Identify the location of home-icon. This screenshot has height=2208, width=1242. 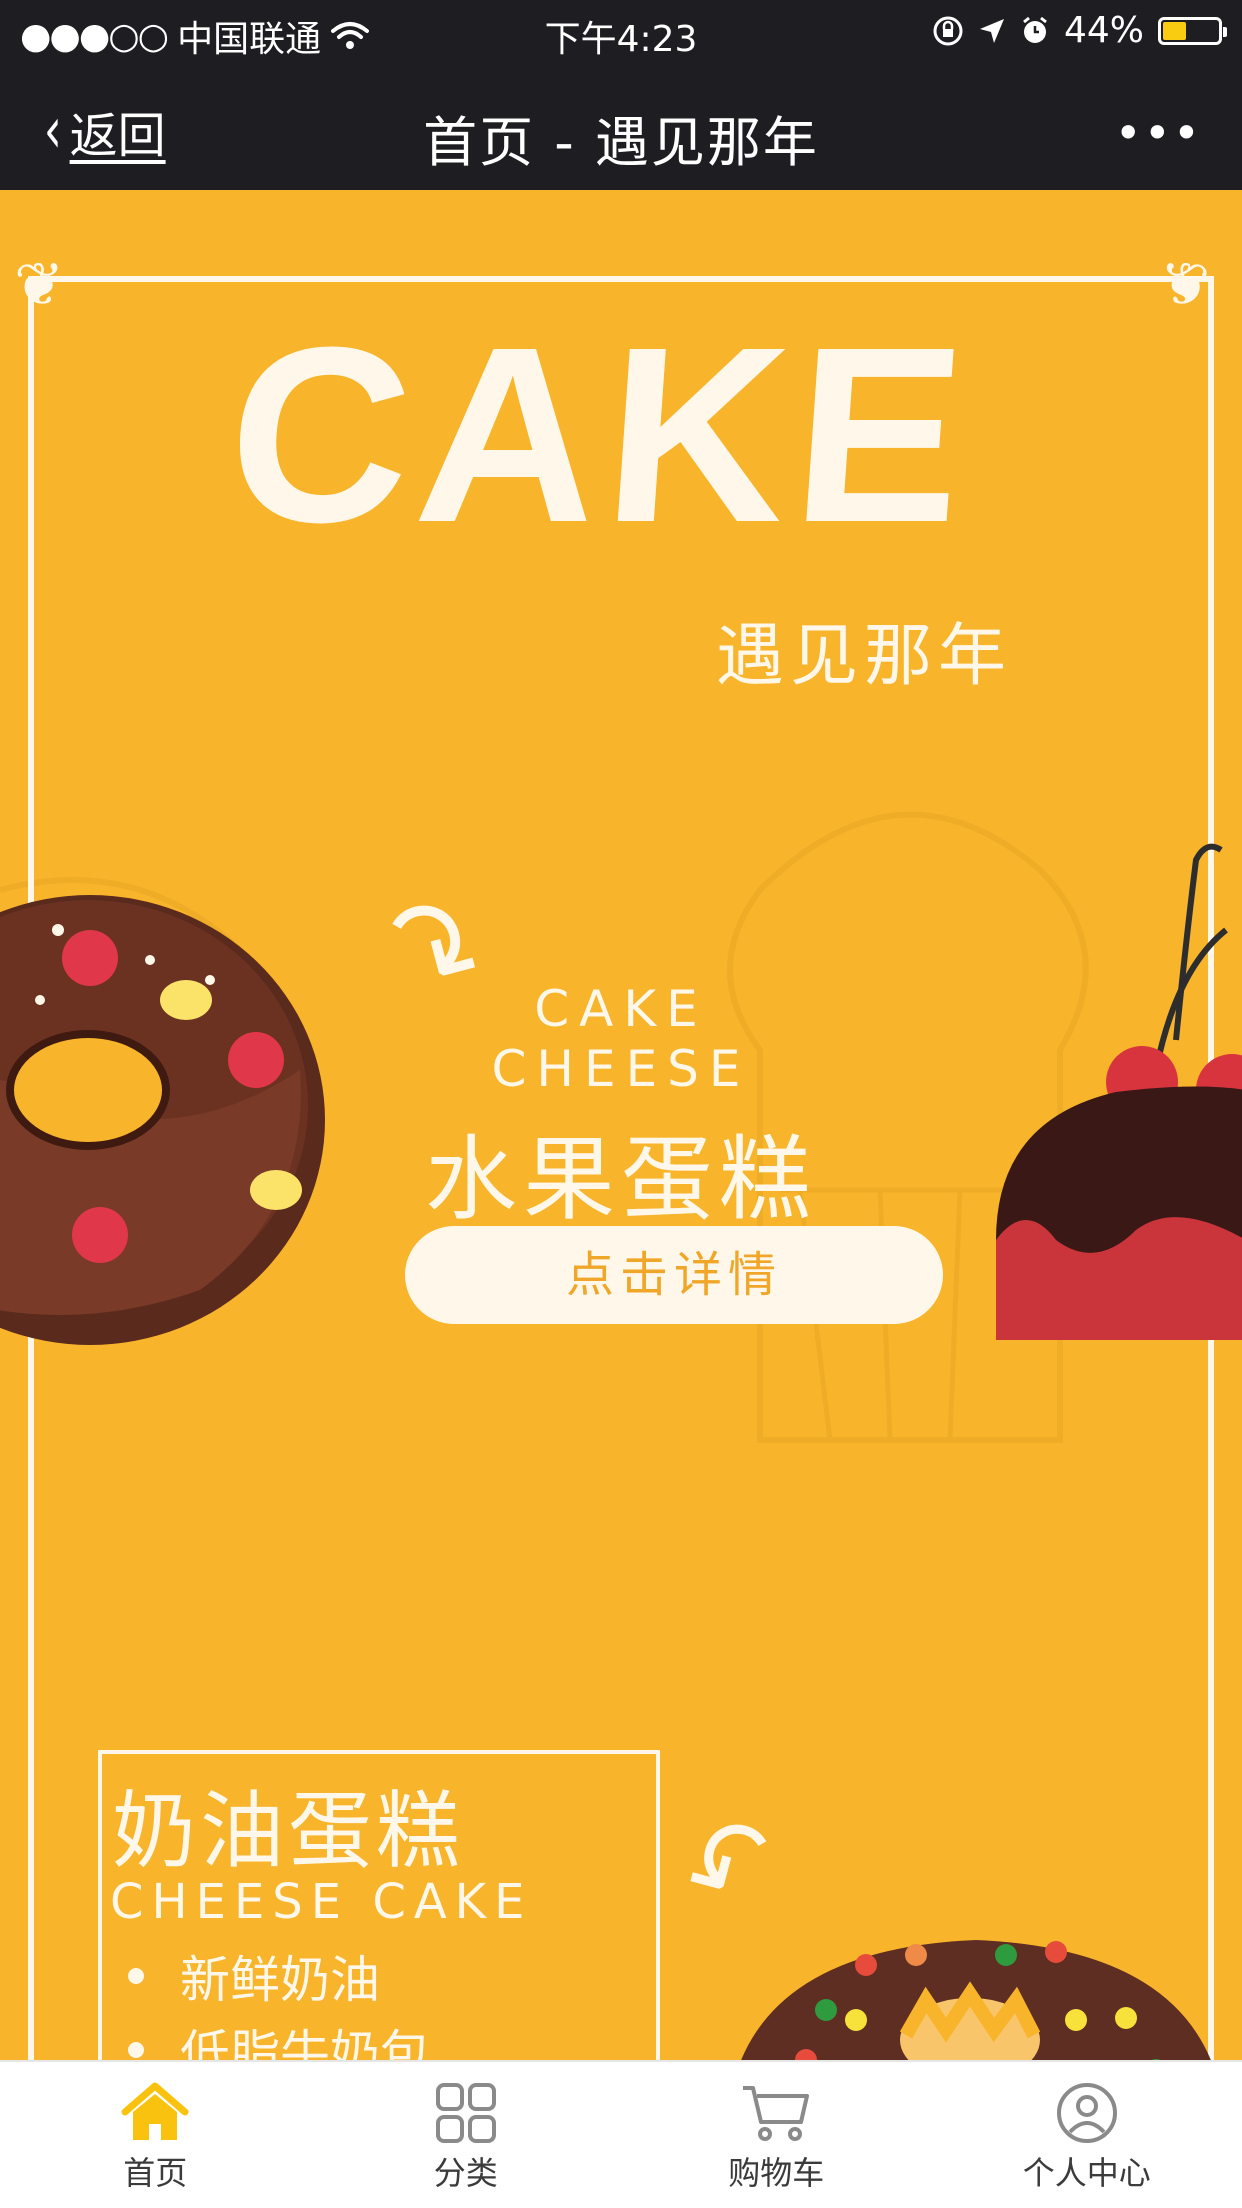
(155, 2111).